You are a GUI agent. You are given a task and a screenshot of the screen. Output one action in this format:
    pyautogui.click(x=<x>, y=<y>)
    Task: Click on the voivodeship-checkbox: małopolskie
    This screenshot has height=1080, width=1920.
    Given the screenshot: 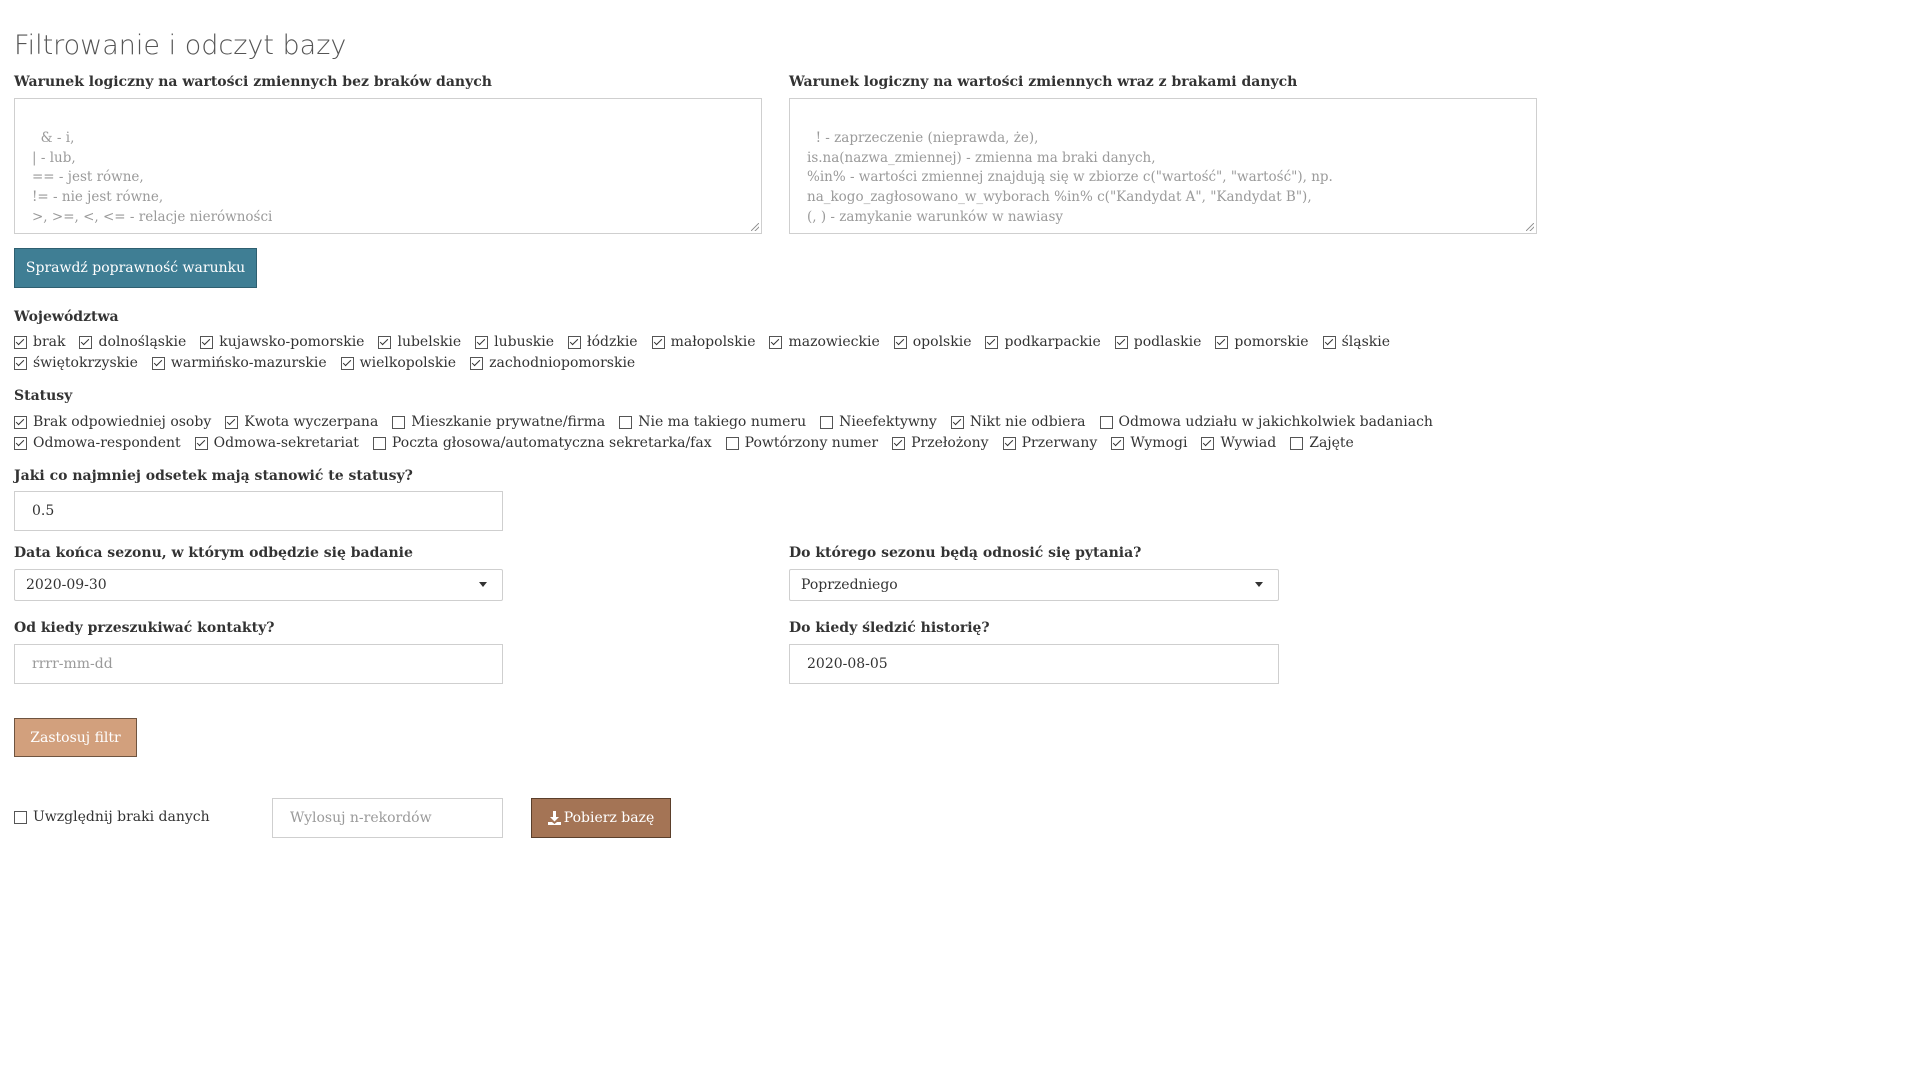 What is the action you would take?
    pyautogui.click(x=703, y=342)
    